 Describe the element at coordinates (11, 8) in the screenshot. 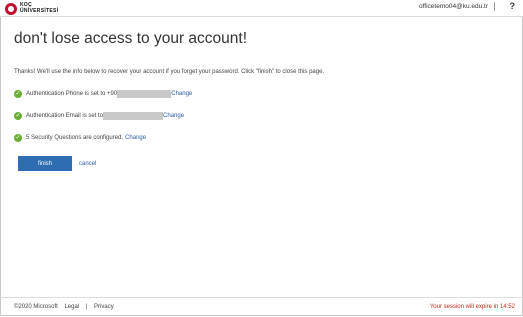

I see `university-logo-icon` at that location.